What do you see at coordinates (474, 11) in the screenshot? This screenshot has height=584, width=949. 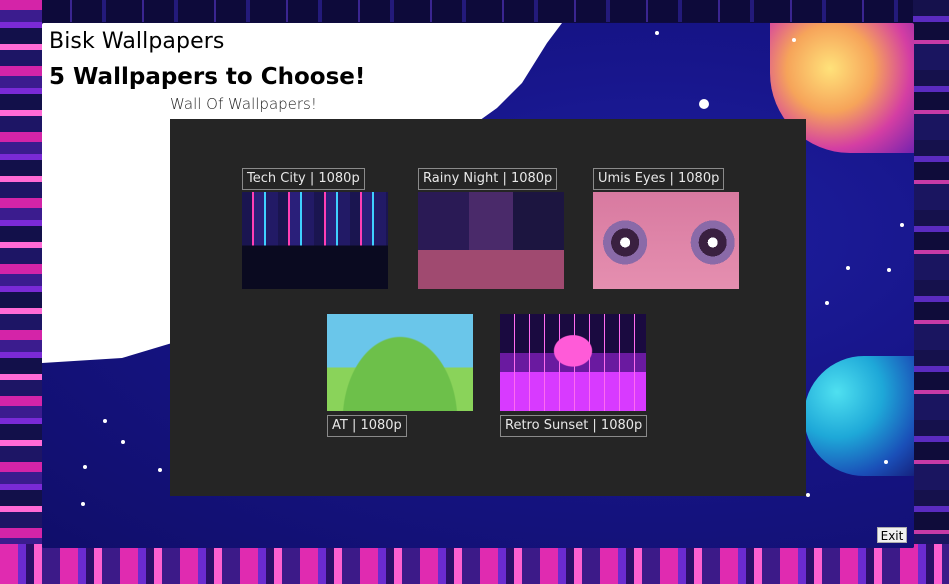 I see `pixel-skyline-top` at bounding box center [474, 11].